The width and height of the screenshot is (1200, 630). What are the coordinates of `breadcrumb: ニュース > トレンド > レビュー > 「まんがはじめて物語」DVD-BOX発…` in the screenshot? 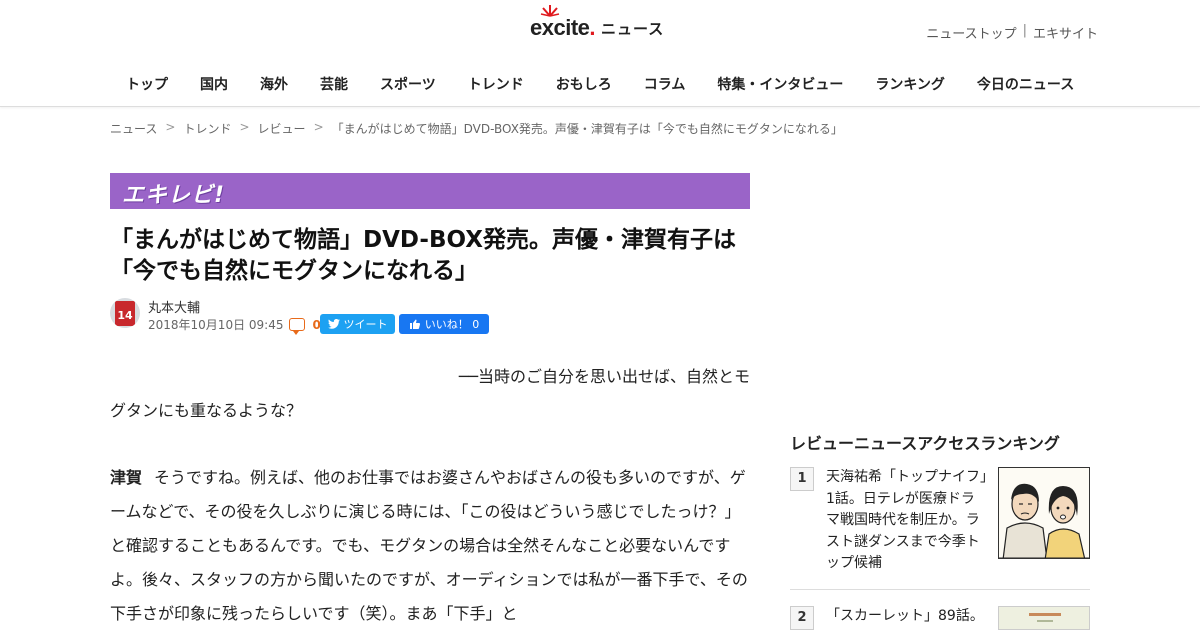 It's located at (476, 128).